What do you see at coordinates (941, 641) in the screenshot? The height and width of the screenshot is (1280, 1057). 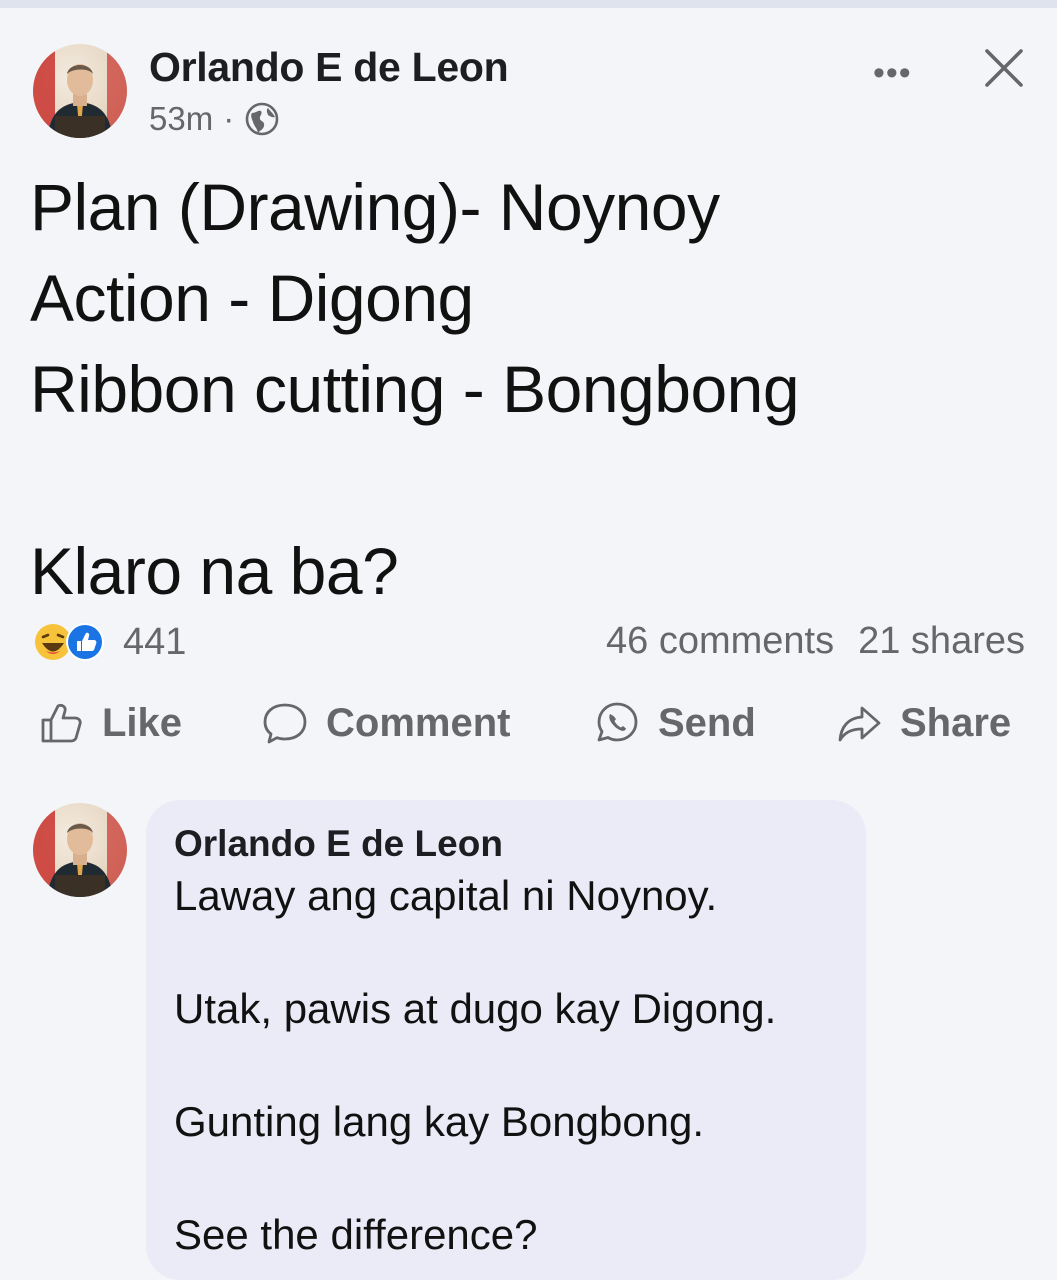 I see `shares-count: 21 shares` at bounding box center [941, 641].